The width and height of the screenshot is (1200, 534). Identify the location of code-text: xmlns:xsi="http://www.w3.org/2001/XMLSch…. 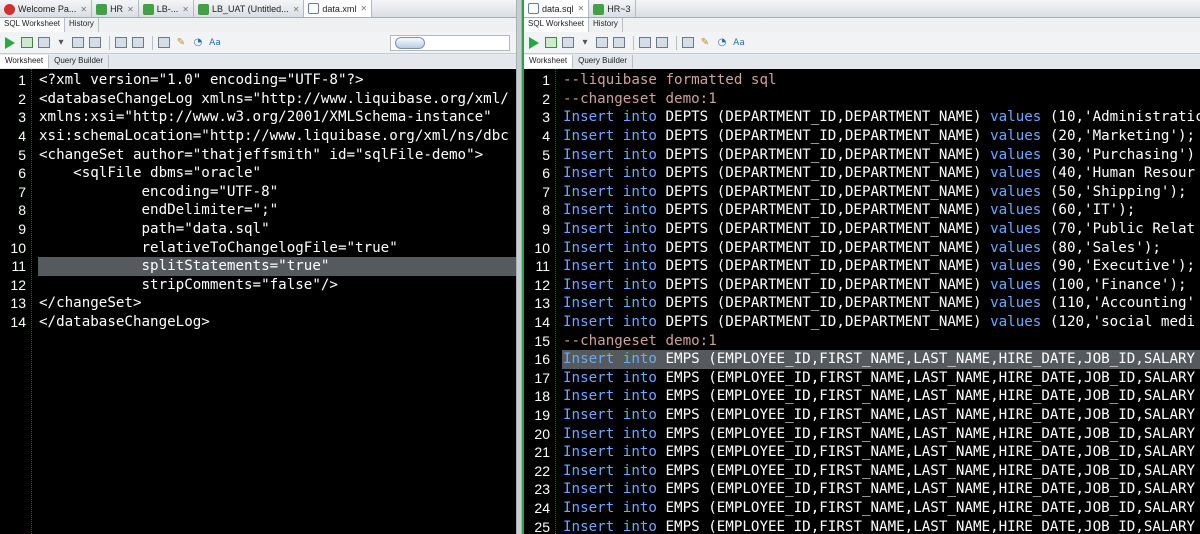
(265, 117).